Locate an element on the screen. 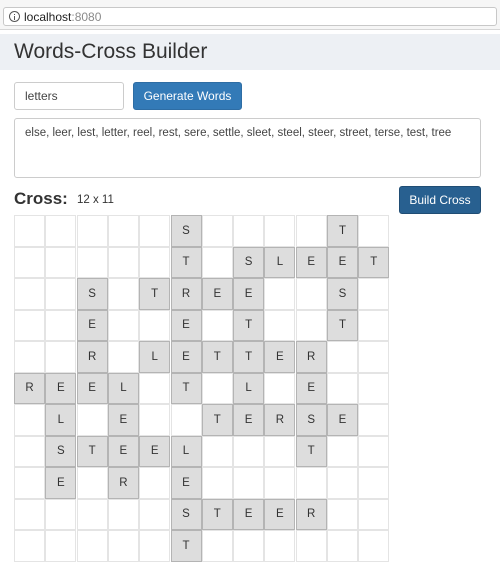 Image resolution: width=500 pixels, height=573 pixels. cross-size: 12 x 11 is located at coordinates (95, 200).